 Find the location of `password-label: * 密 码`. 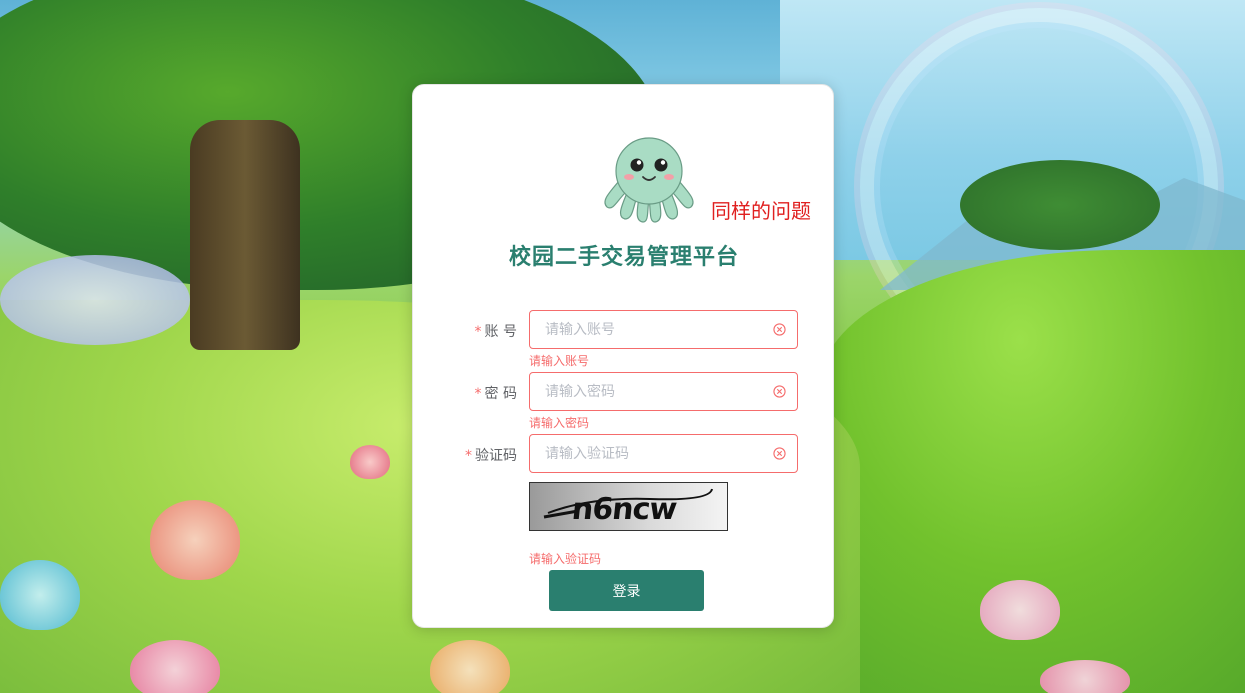

password-label: * 密 码 is located at coordinates (485, 393).